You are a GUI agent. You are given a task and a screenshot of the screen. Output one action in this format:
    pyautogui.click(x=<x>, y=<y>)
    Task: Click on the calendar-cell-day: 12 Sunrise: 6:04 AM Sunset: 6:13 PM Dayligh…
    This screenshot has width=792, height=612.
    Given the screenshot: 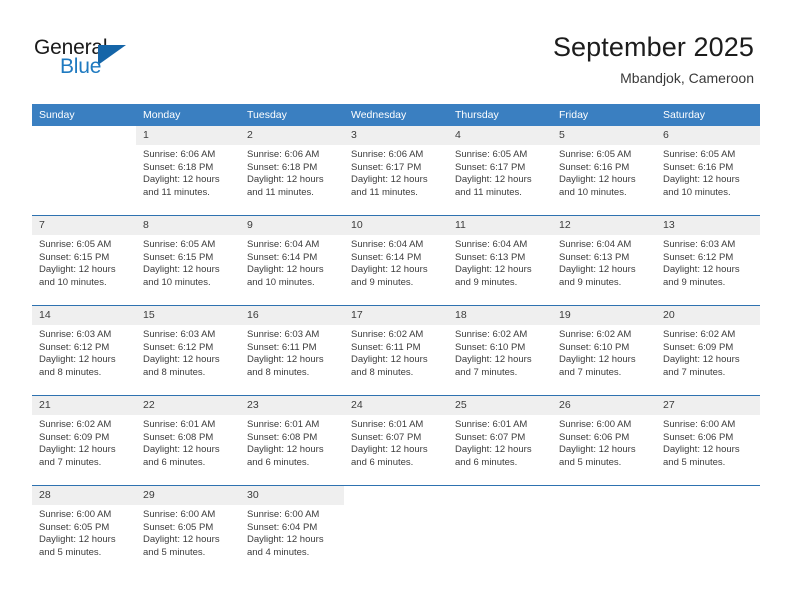 What is the action you would take?
    pyautogui.click(x=604, y=260)
    